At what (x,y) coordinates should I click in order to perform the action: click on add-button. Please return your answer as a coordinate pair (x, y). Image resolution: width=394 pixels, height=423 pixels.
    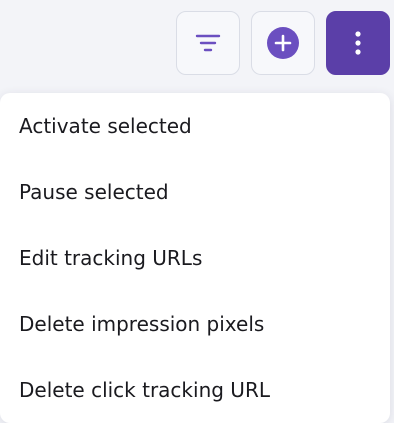
    Looking at the image, I should click on (283, 43).